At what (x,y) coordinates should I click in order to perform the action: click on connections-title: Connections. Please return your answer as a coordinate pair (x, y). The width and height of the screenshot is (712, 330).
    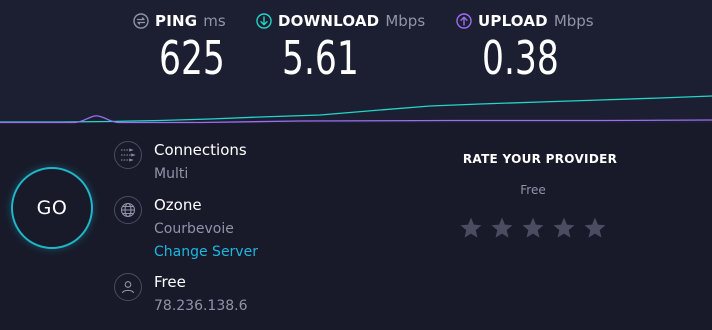
    Looking at the image, I should click on (200, 150).